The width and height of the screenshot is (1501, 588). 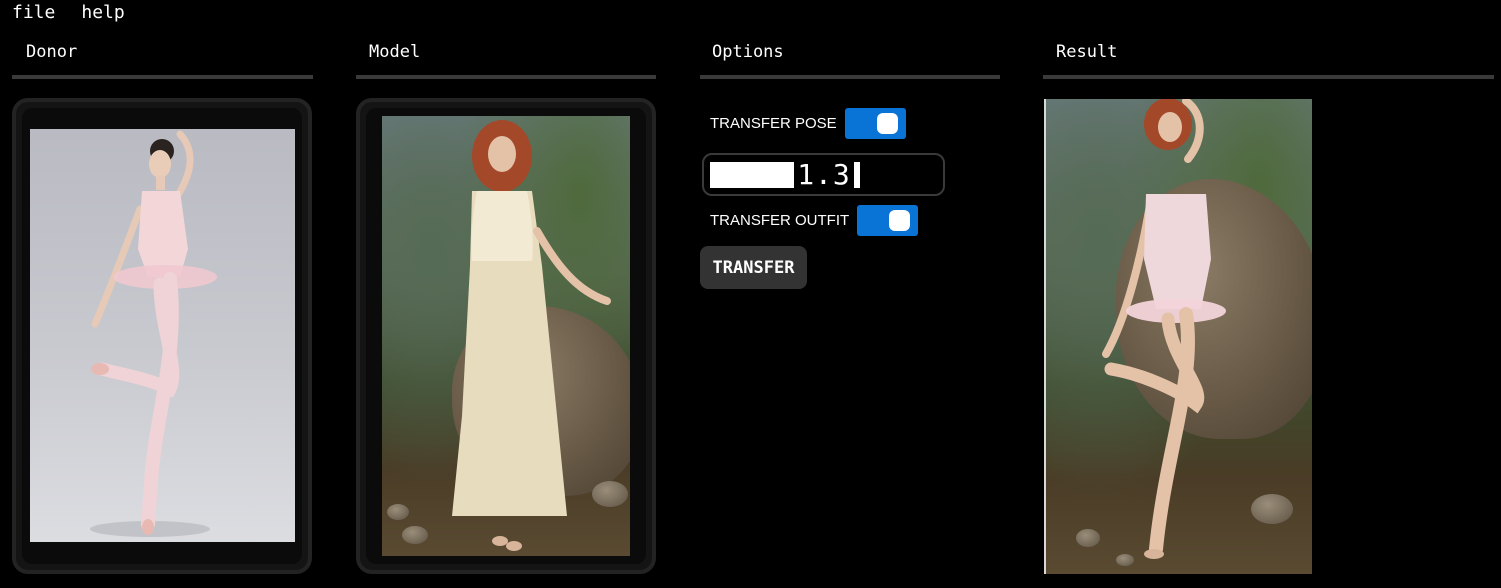 I want to click on menu-file: file, so click(x=27, y=13).